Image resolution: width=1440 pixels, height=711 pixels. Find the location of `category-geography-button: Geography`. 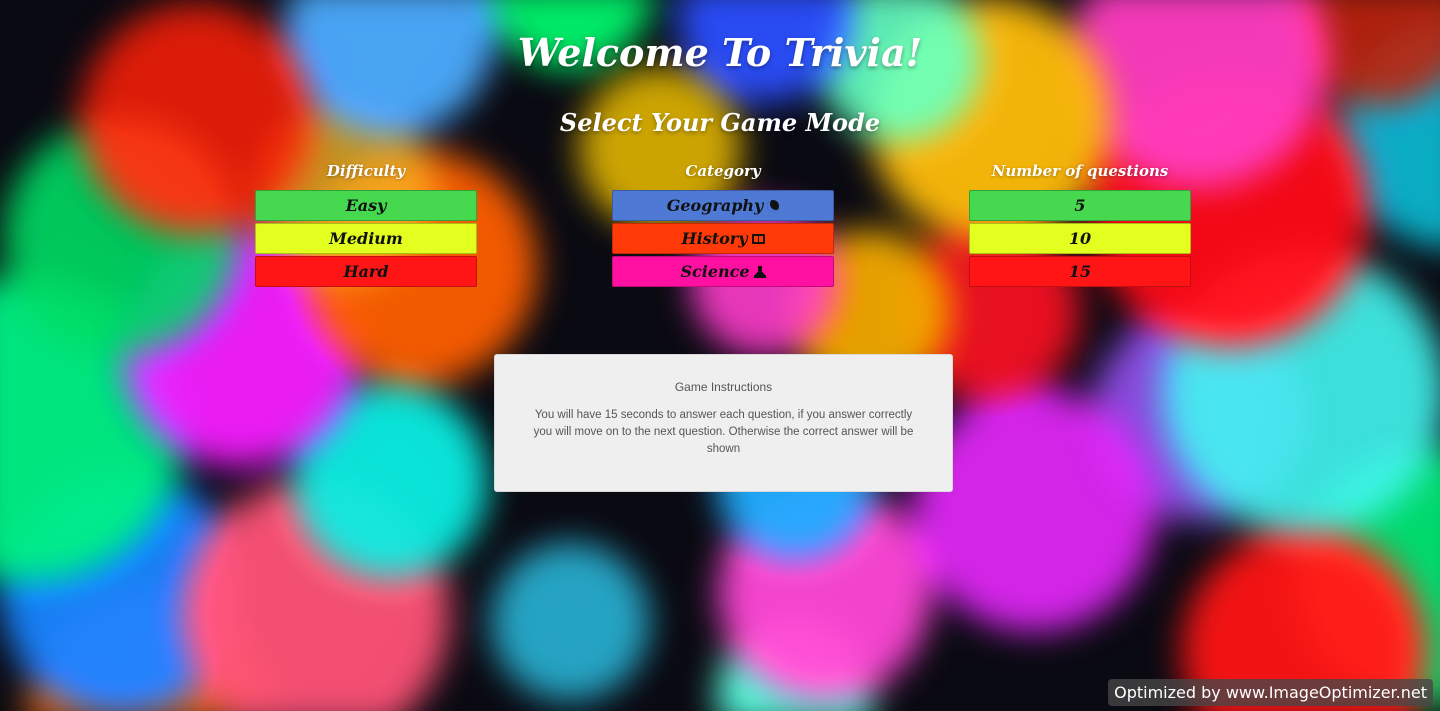

category-geography-button: Geography is located at coordinates (723, 205).